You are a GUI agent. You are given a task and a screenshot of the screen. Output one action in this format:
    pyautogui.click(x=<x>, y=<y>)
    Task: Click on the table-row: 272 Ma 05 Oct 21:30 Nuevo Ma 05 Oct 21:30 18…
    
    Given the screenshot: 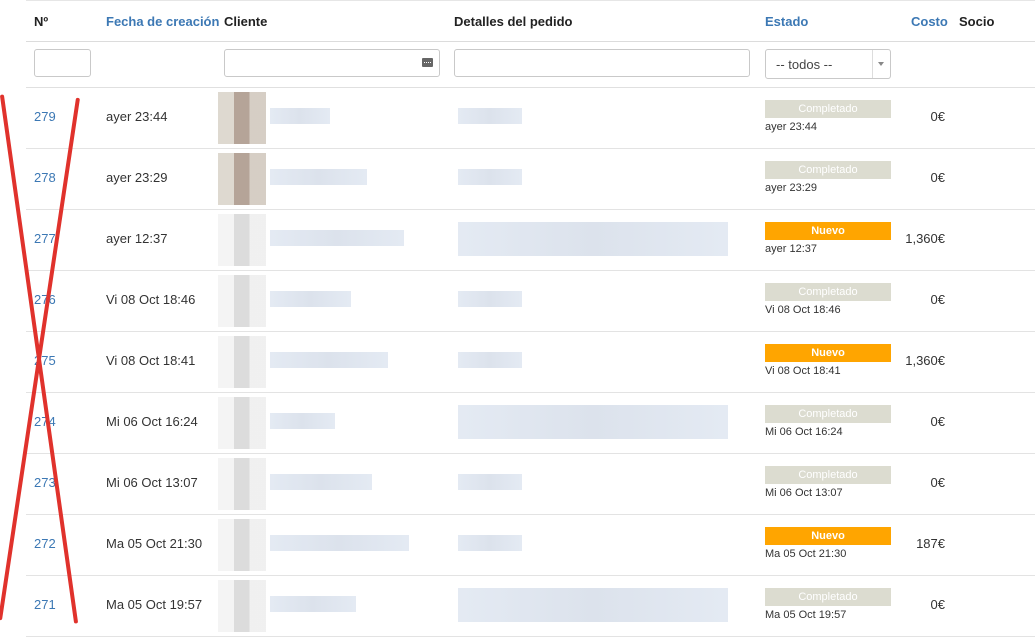 What is the action you would take?
    pyautogui.click(x=530, y=545)
    